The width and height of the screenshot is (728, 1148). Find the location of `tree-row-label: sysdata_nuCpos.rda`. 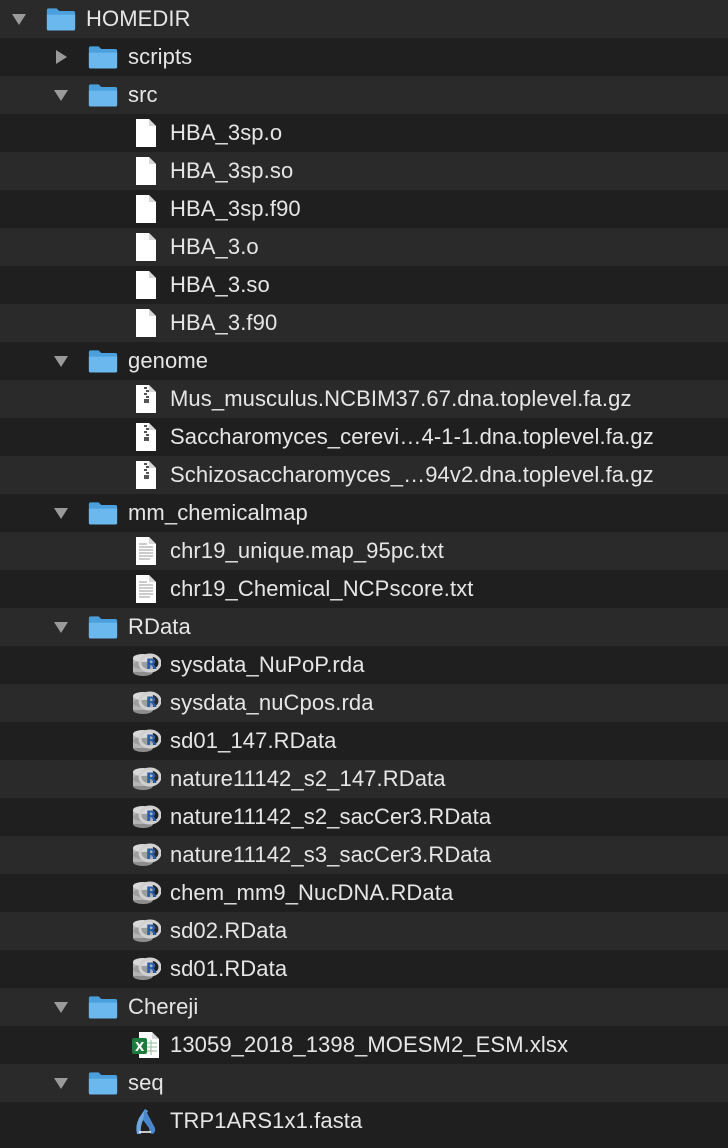

tree-row-label: sysdata_nuCpos.rda is located at coordinates (272, 702).